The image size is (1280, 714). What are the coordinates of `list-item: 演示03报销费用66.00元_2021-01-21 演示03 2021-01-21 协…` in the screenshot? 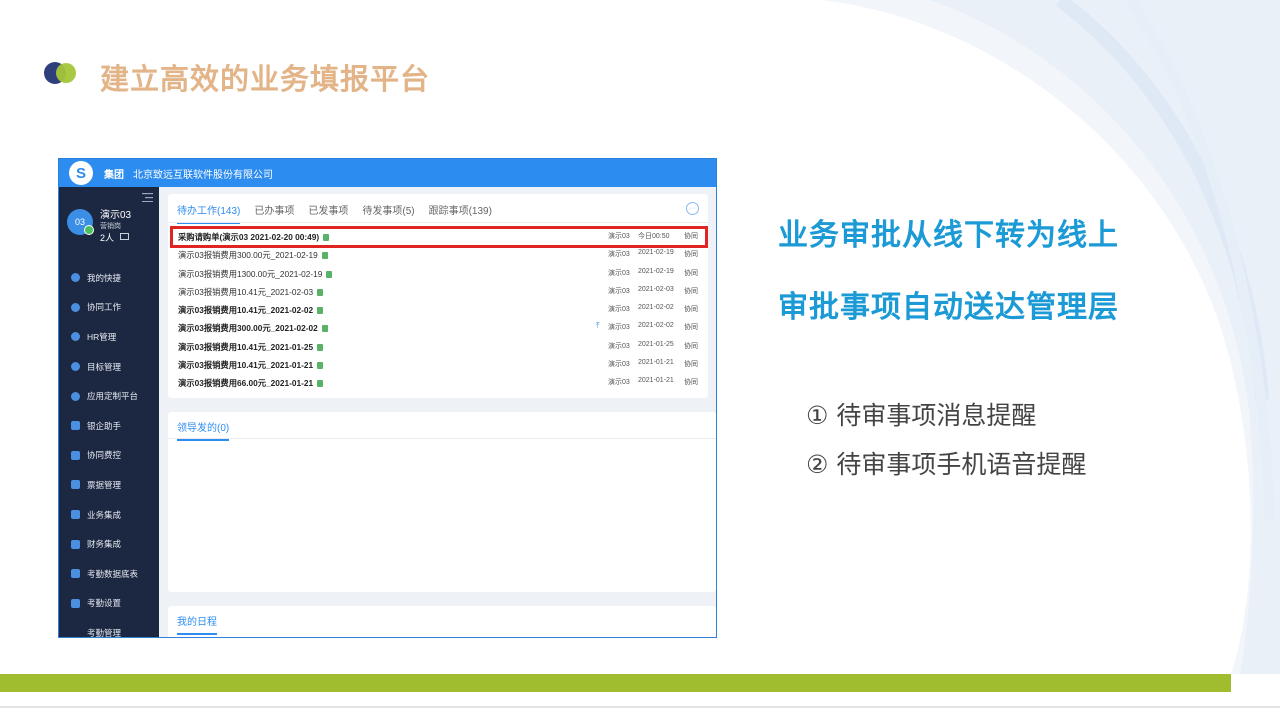 It's located at (438, 382).